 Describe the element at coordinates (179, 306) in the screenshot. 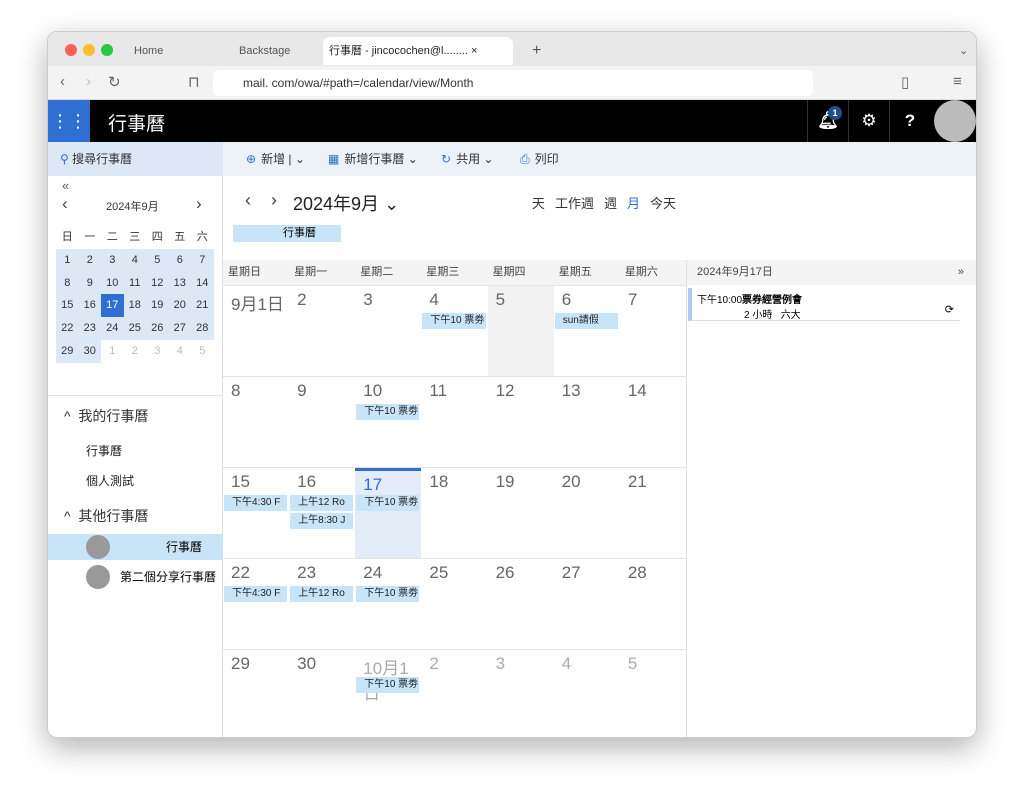

I see `mini-day: 20` at that location.